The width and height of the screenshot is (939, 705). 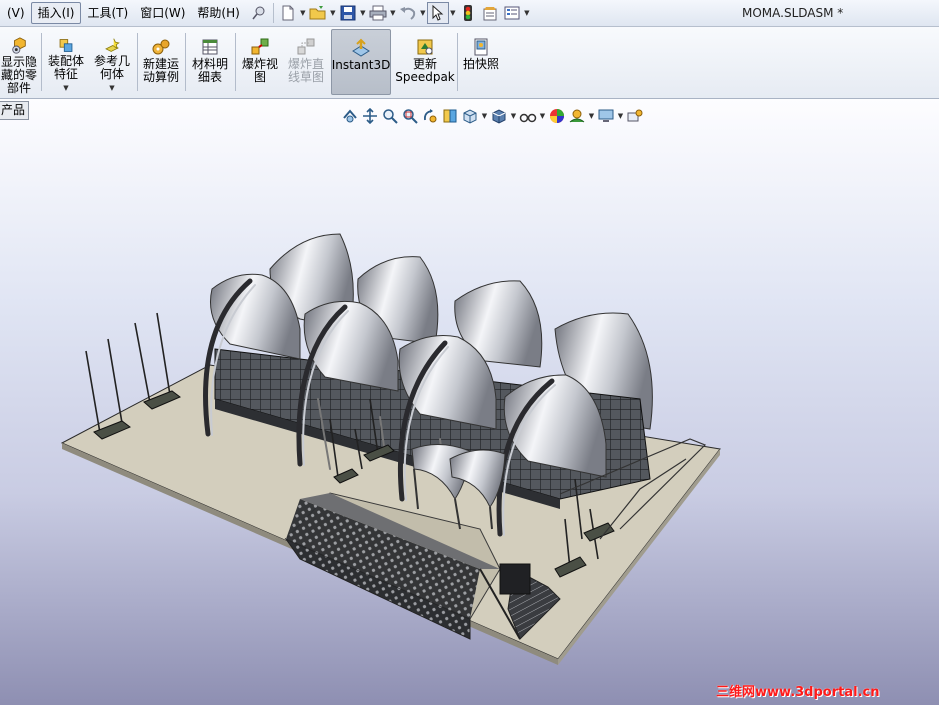 I want to click on options-list-icon, so click(x=512, y=13).